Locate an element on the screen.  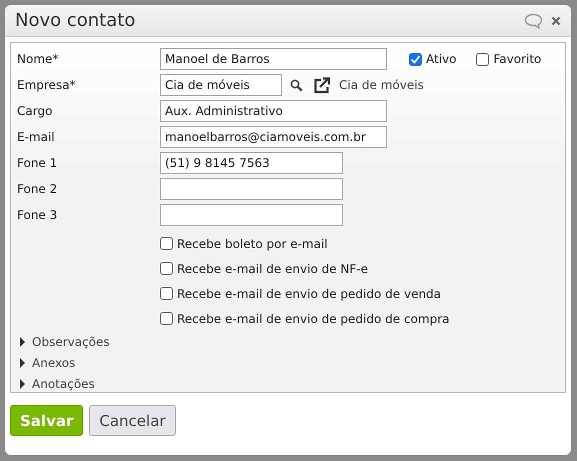
input-field: Aux. Administrativo is located at coordinates (273, 111).